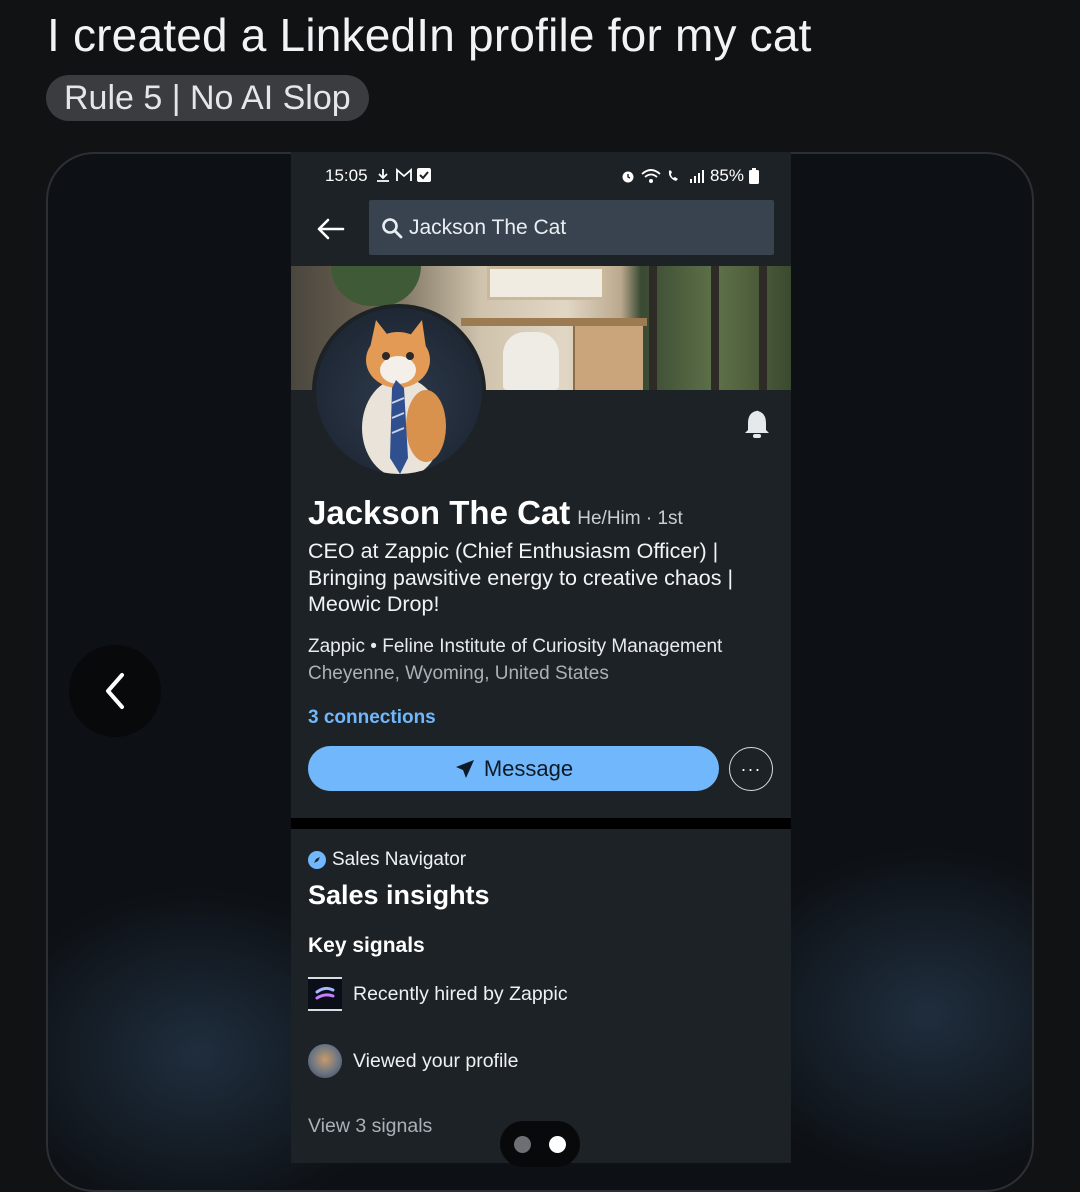 This screenshot has width=1080, height=1192. I want to click on view-signals-link: View 3 signals, so click(370, 1126).